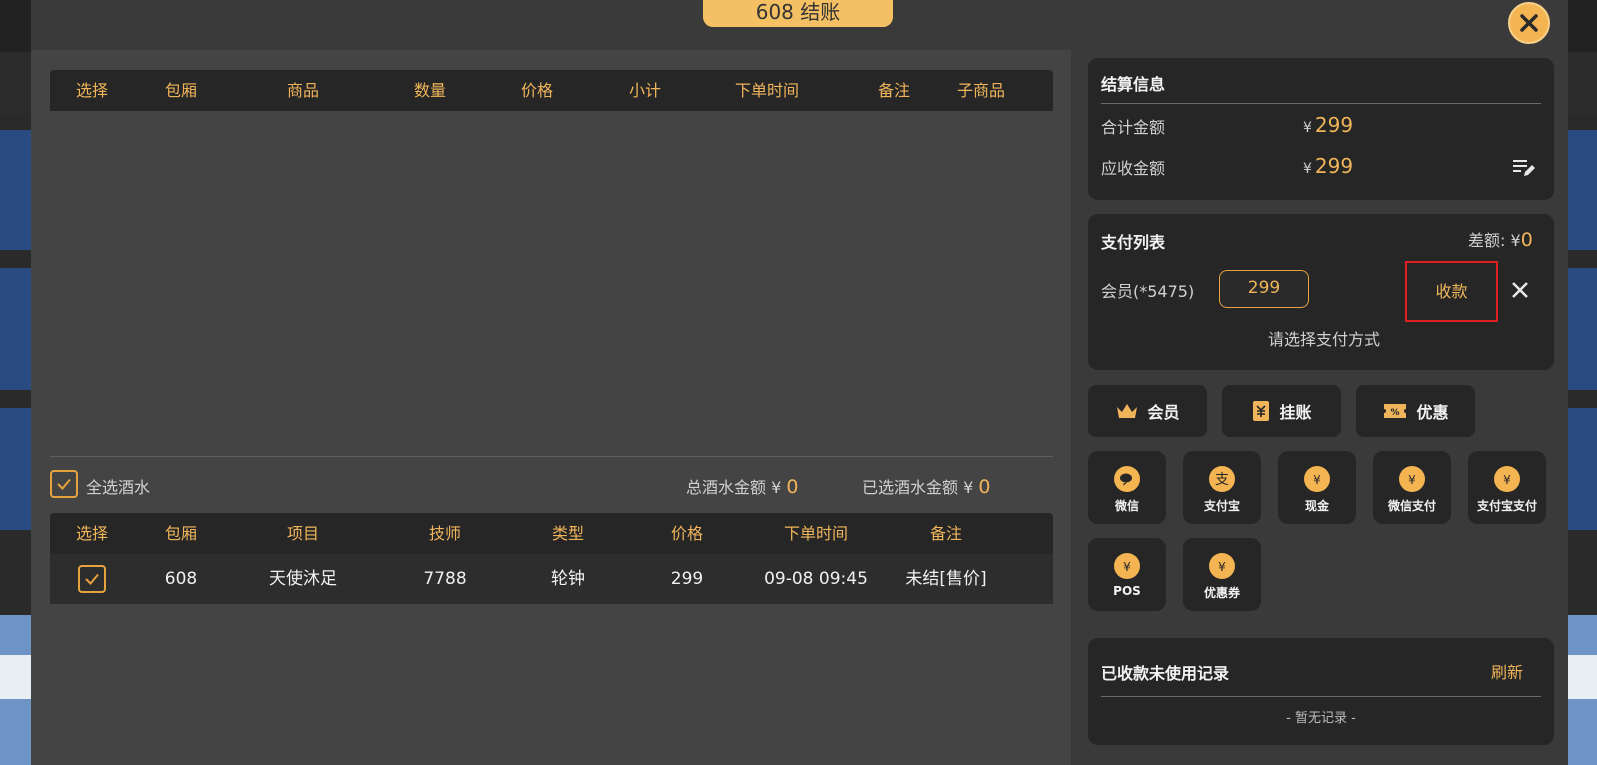 This screenshot has width=1597, height=765. What do you see at coordinates (1127, 479) in the screenshot?
I see `wechat-icon` at bounding box center [1127, 479].